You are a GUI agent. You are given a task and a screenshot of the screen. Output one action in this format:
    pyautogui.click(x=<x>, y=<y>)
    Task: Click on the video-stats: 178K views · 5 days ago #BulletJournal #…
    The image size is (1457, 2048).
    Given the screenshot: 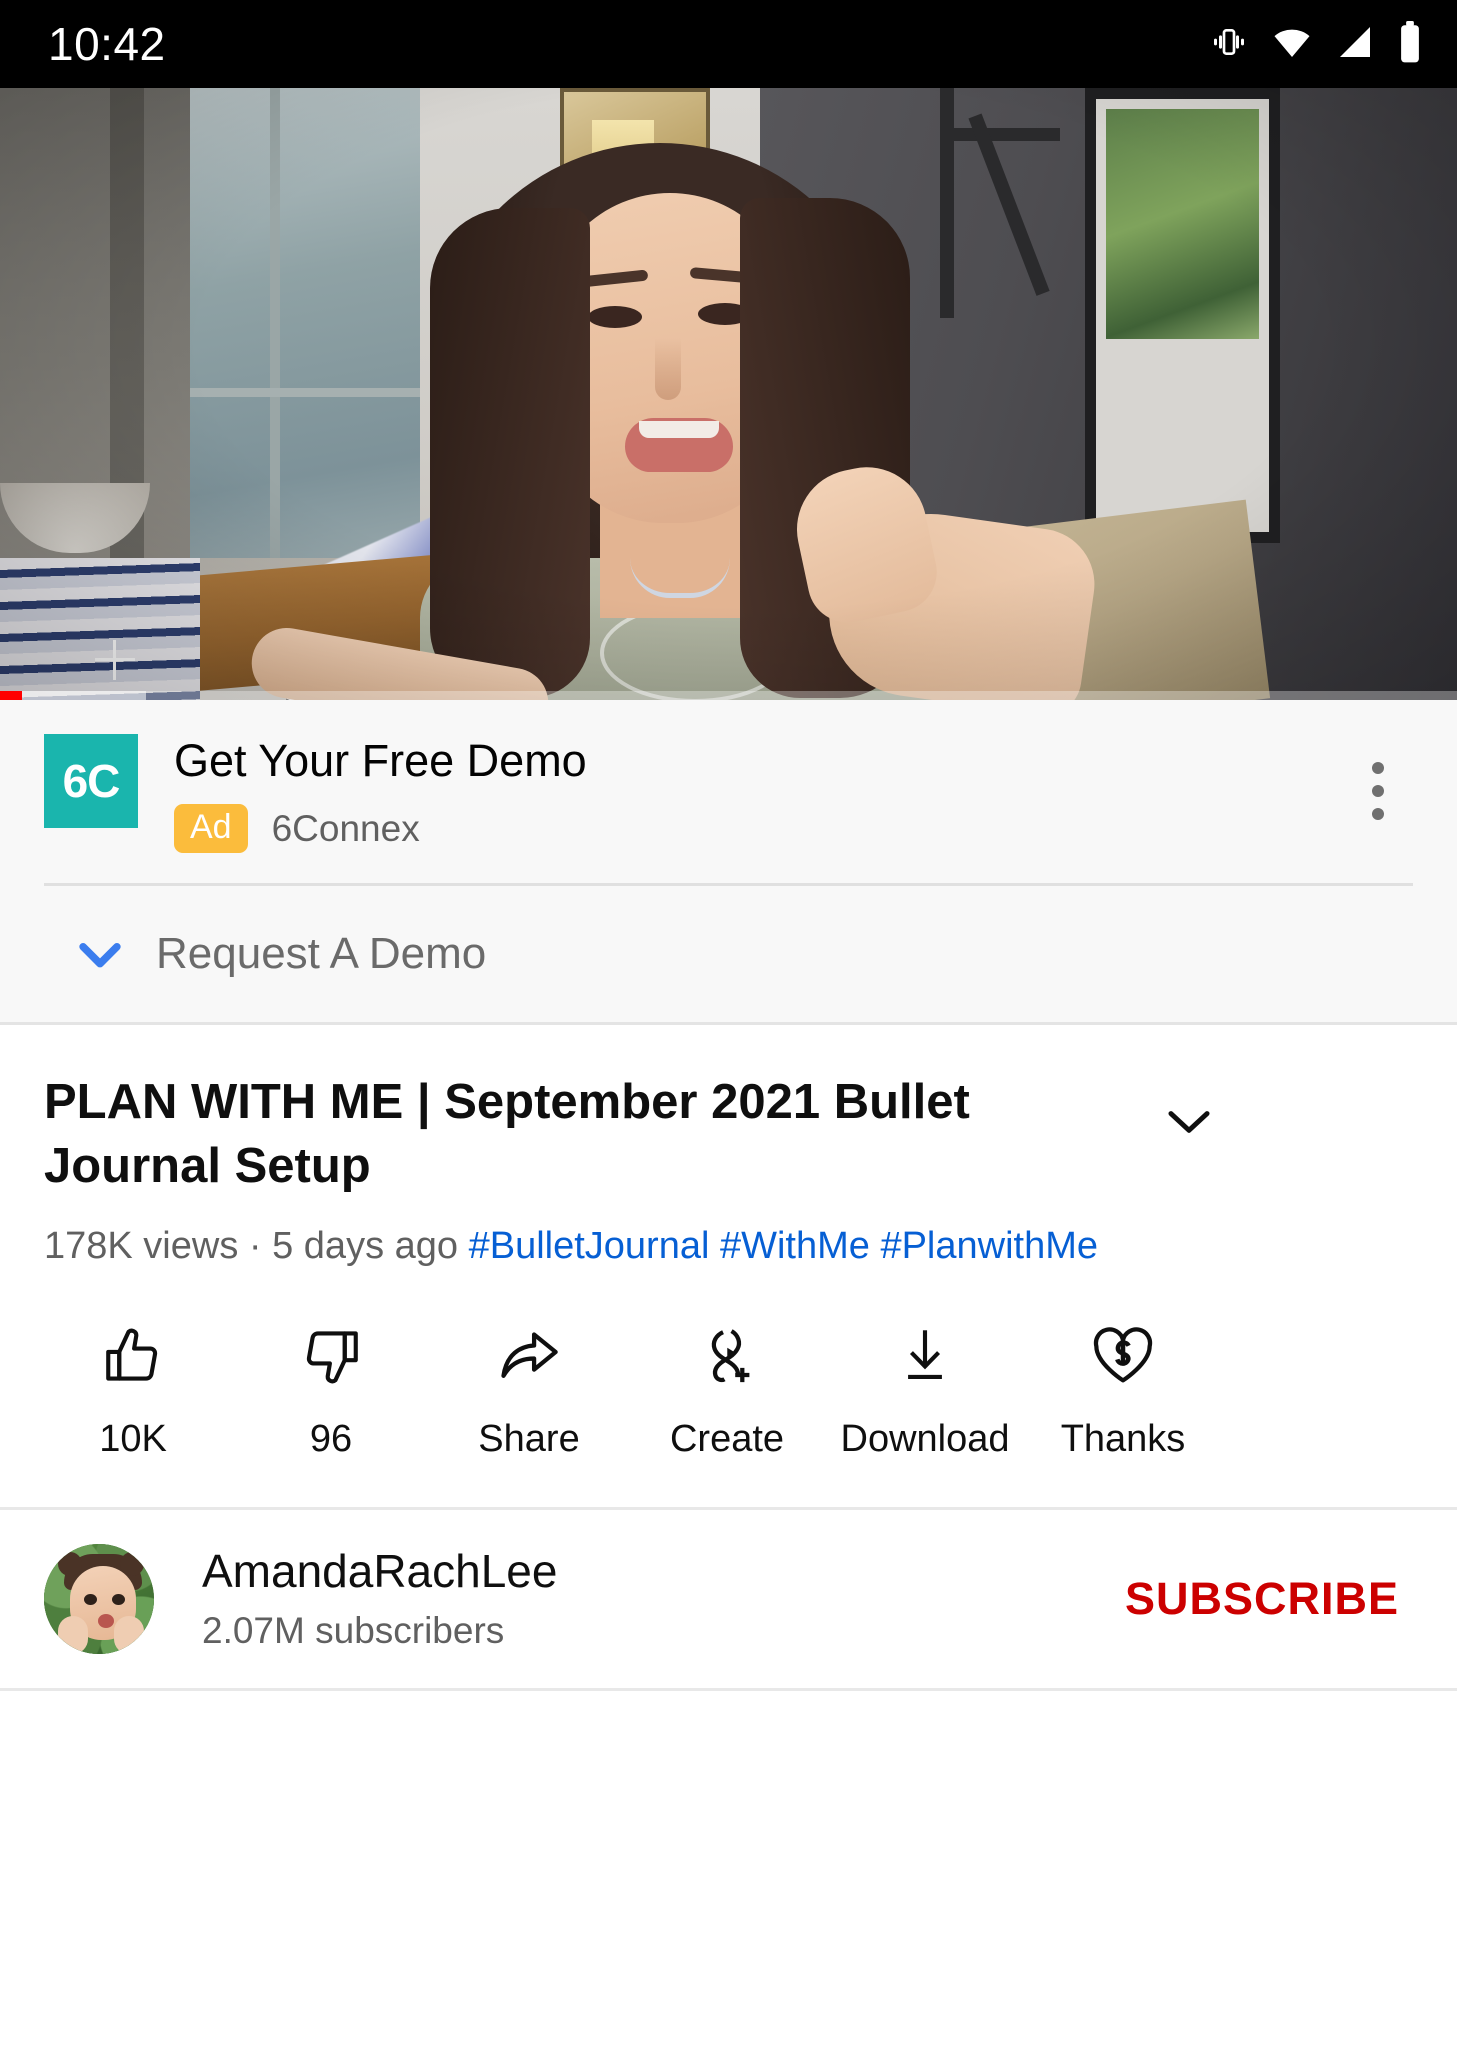 What is the action you would take?
    pyautogui.click(x=728, y=1246)
    